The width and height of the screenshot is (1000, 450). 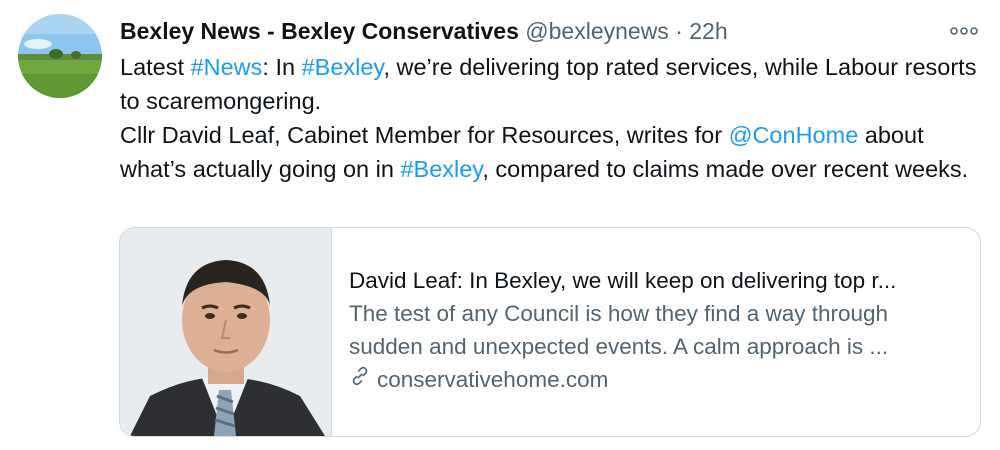 I want to click on avatar, so click(x=60, y=56).